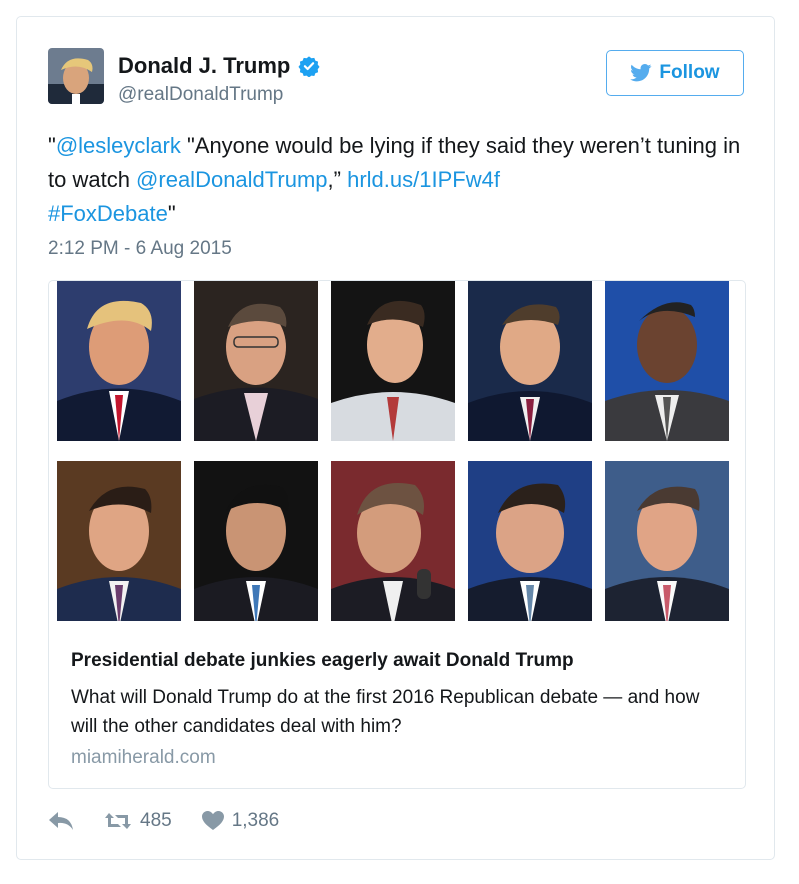 The width and height of the screenshot is (799, 884). What do you see at coordinates (212, 820) in the screenshot?
I see `heart-icon` at bounding box center [212, 820].